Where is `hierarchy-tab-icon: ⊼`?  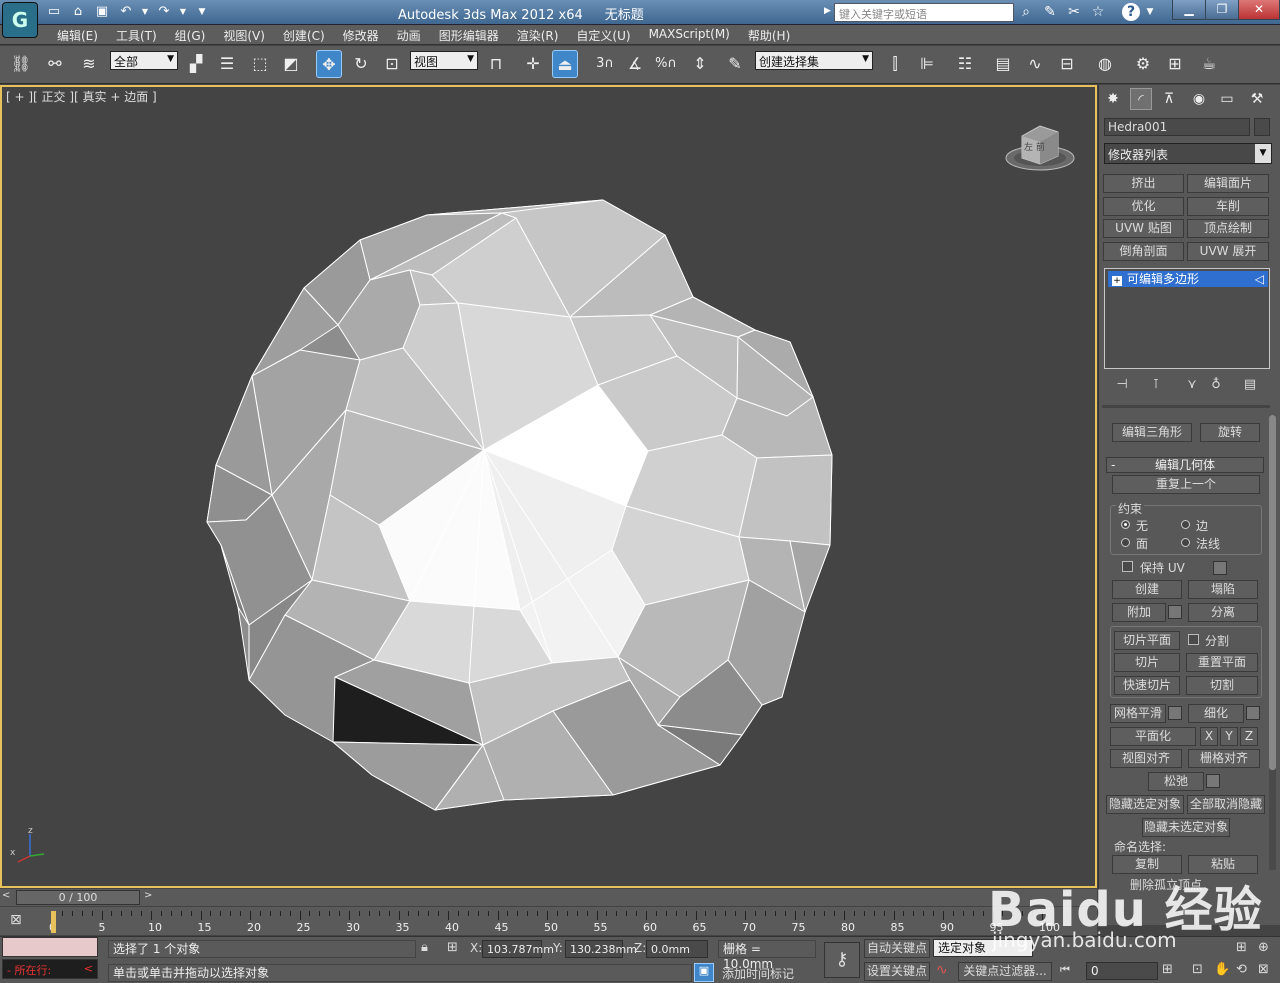 hierarchy-tab-icon: ⊼ is located at coordinates (1169, 99).